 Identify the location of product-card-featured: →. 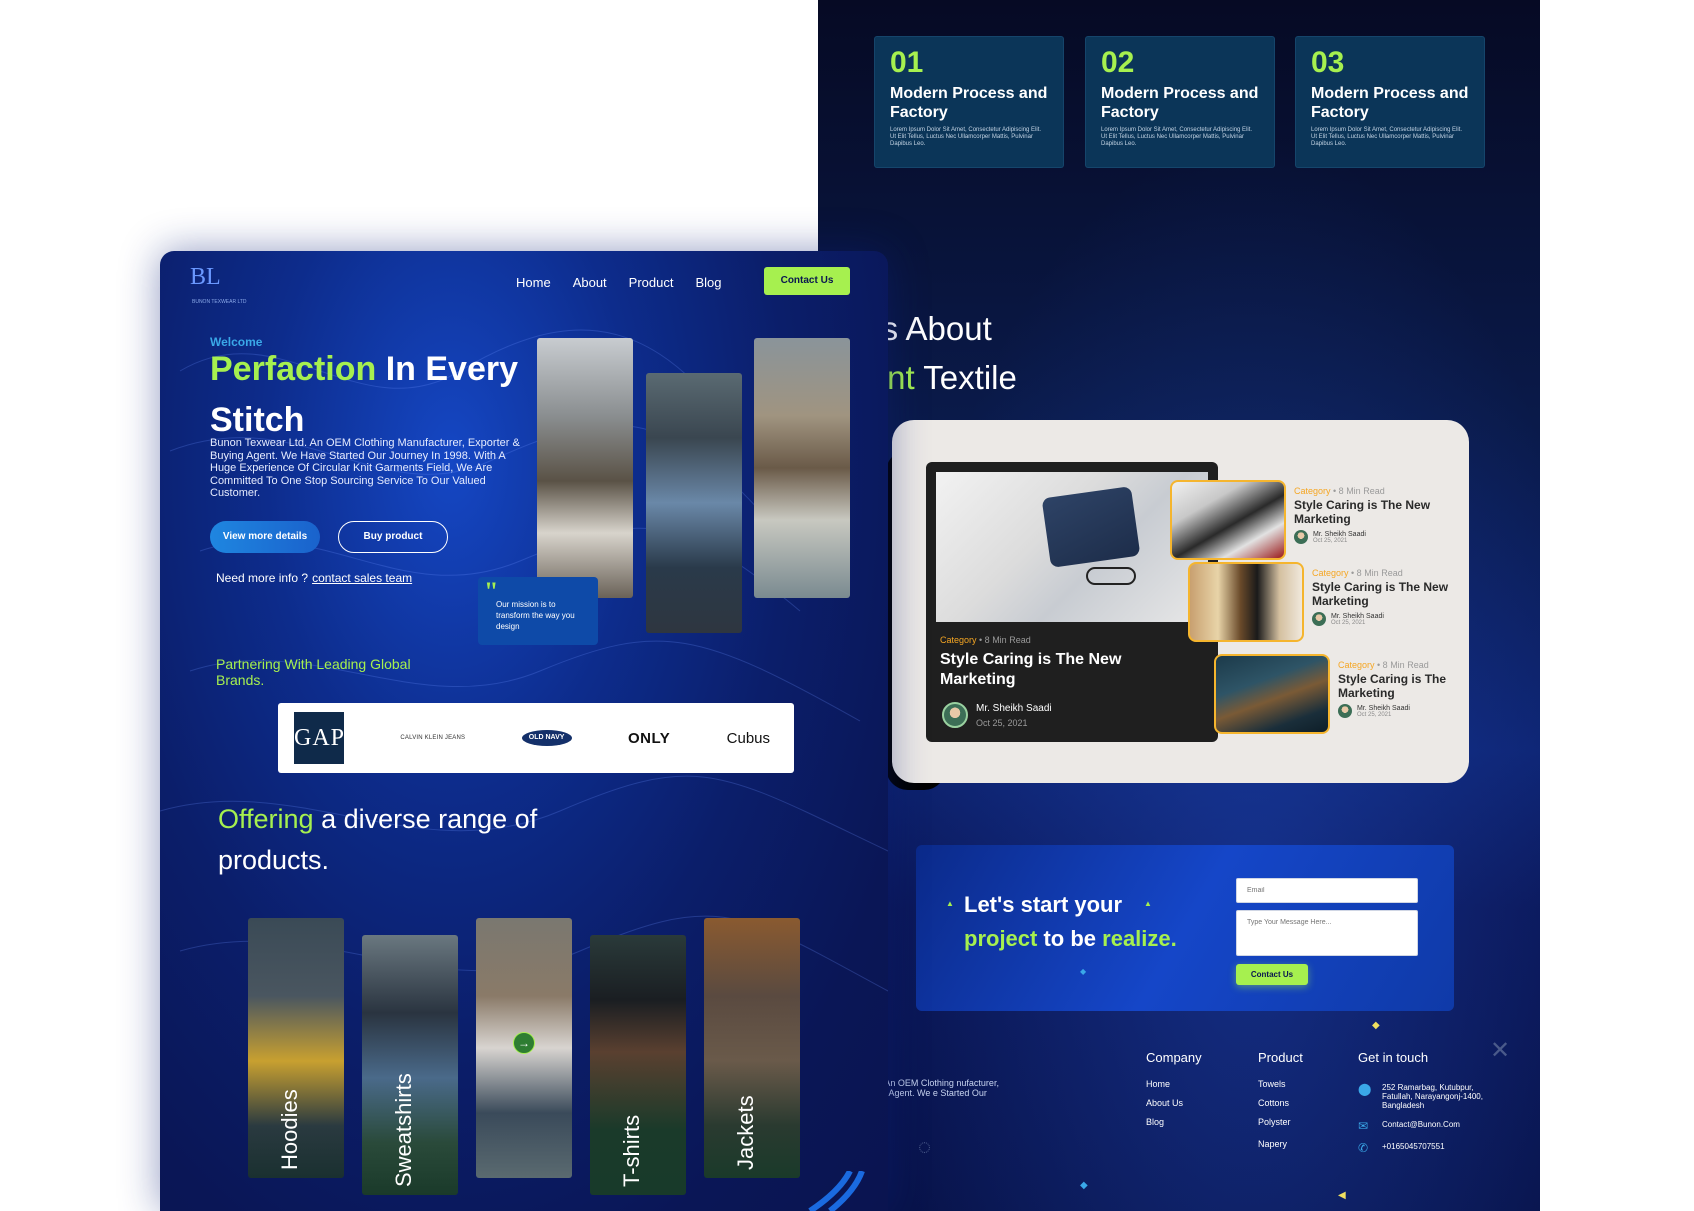
(524, 1048).